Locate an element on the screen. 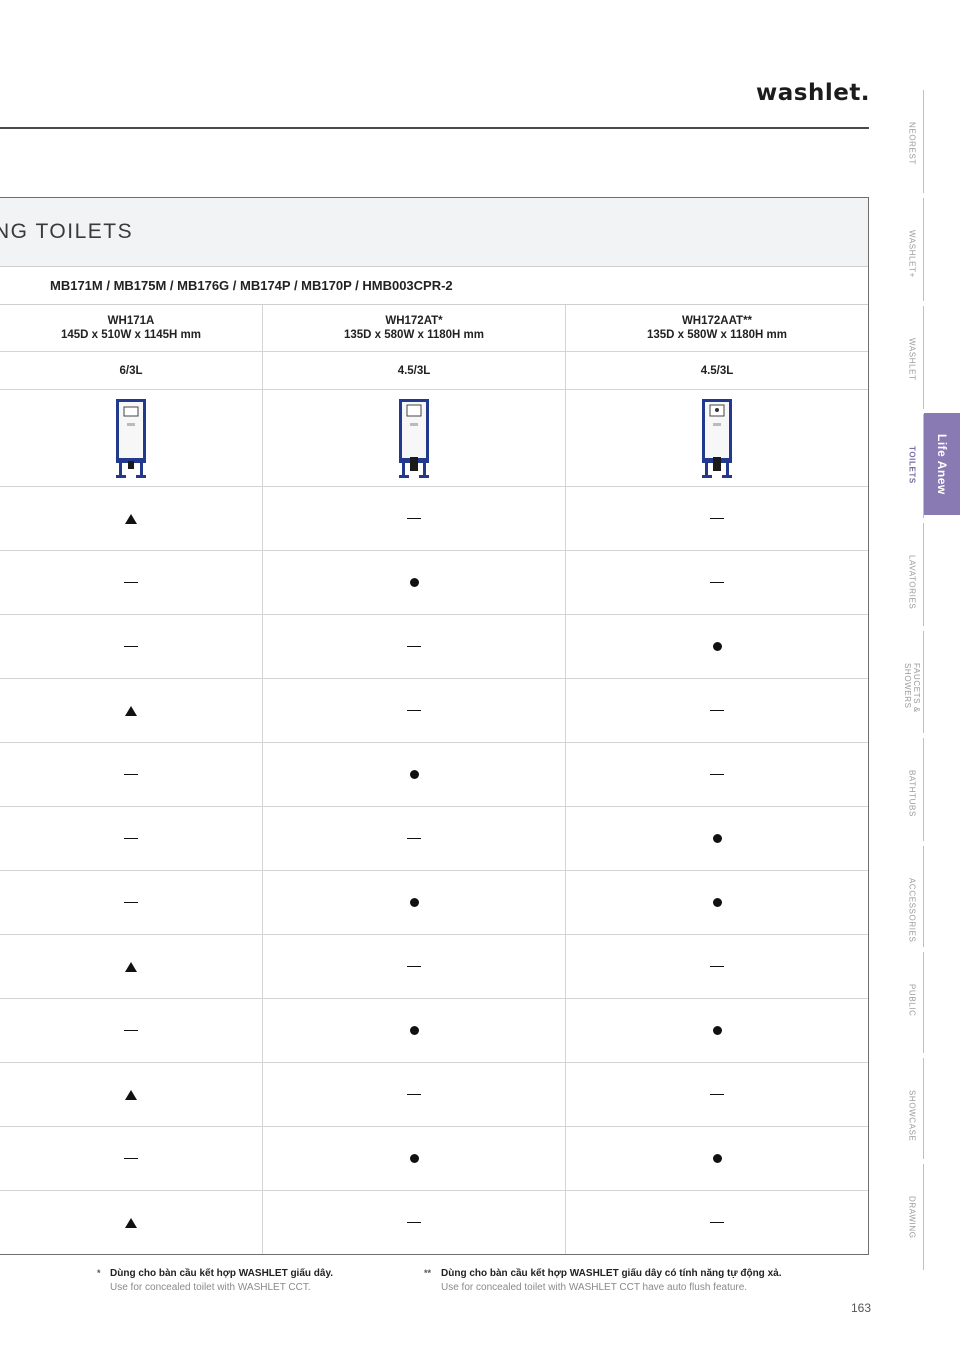  model-name: WH171A is located at coordinates (131, 321).